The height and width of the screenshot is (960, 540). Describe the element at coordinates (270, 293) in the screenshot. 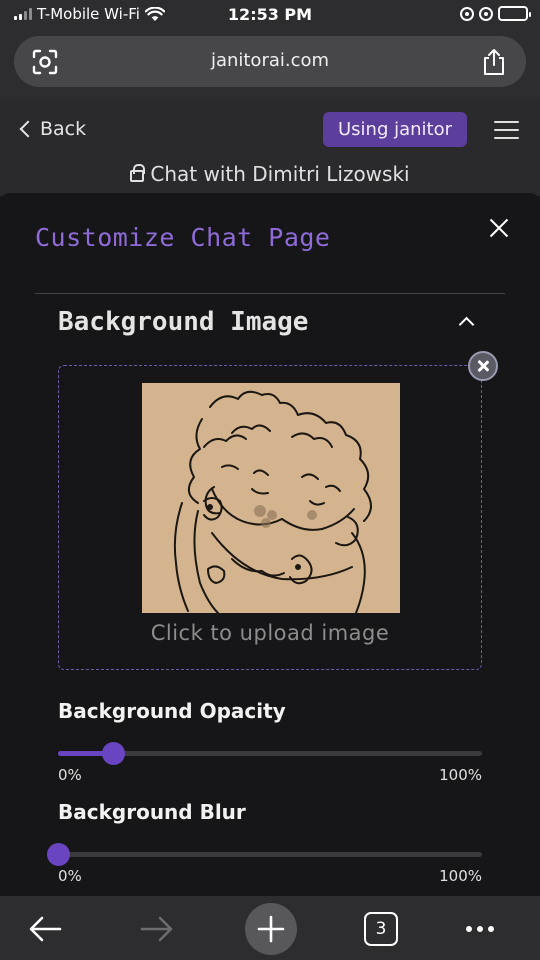

I see `divider` at that location.